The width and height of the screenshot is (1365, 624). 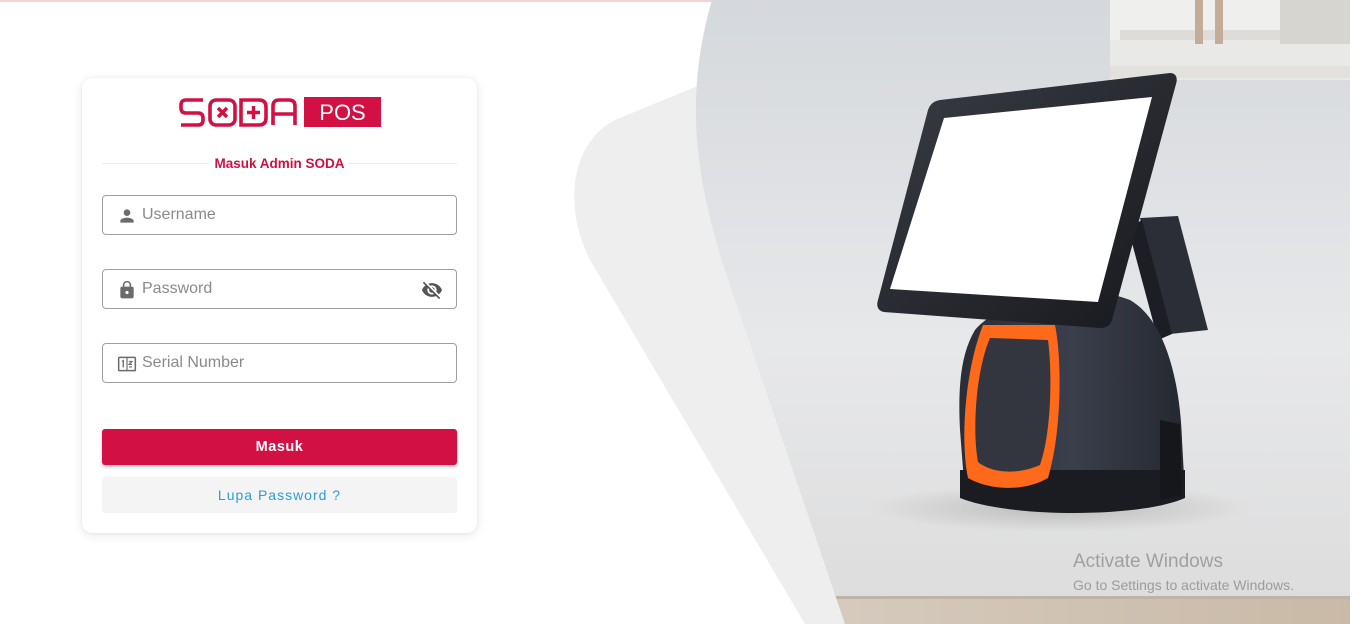 What do you see at coordinates (279, 447) in the screenshot?
I see `login-button: Masuk` at bounding box center [279, 447].